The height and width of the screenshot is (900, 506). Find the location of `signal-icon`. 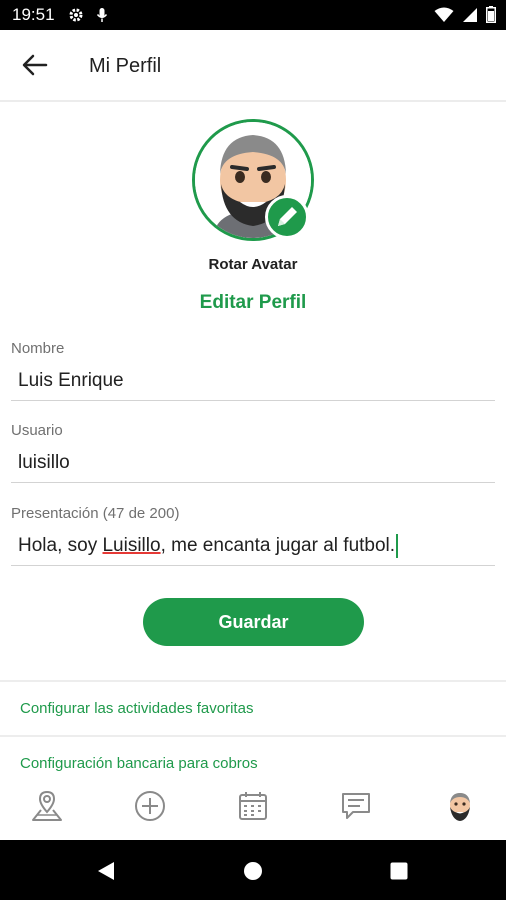

signal-icon is located at coordinates (470, 14).